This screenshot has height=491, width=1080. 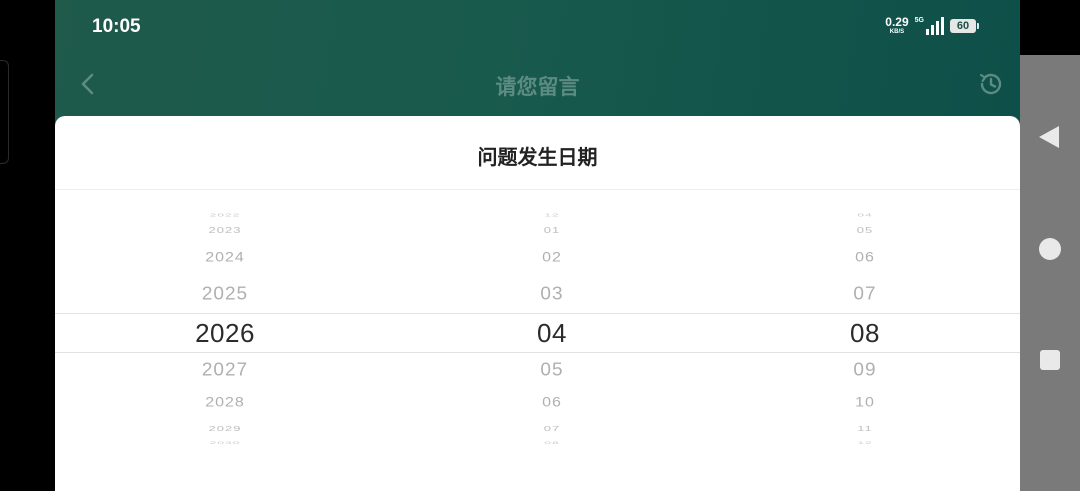 I want to click on network-speed: 0.29 KB/S, so click(x=896, y=25).